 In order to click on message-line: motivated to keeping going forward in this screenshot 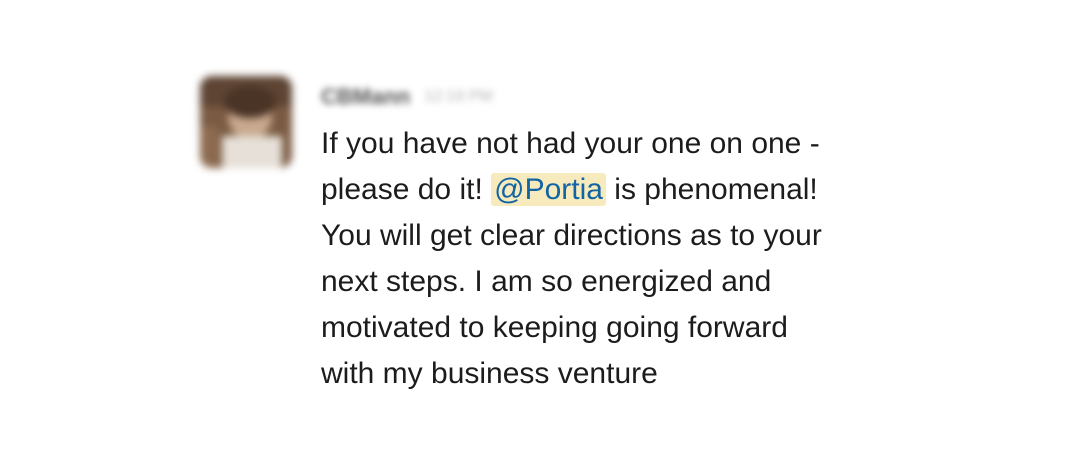, I will do `click(554, 327)`.